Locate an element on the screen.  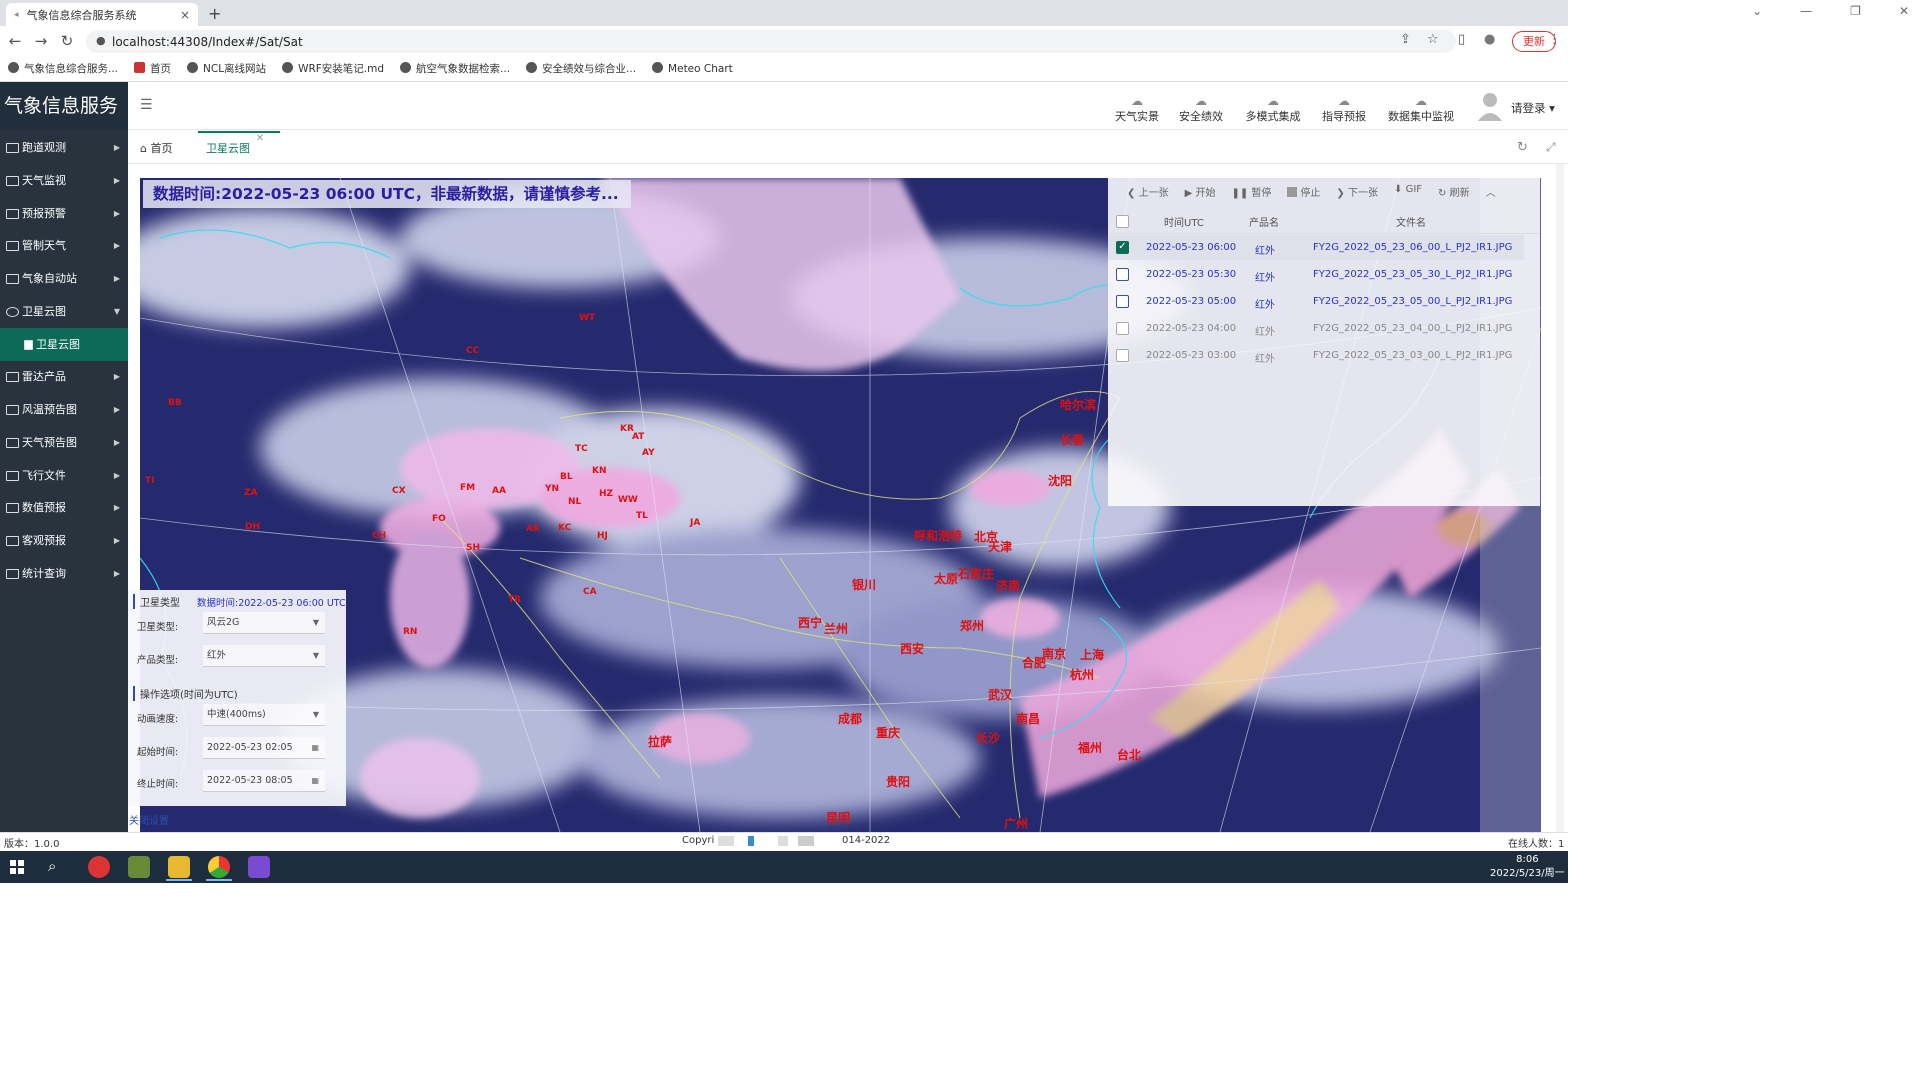
sidepanel-icon: ▯ is located at coordinates (1461, 39).